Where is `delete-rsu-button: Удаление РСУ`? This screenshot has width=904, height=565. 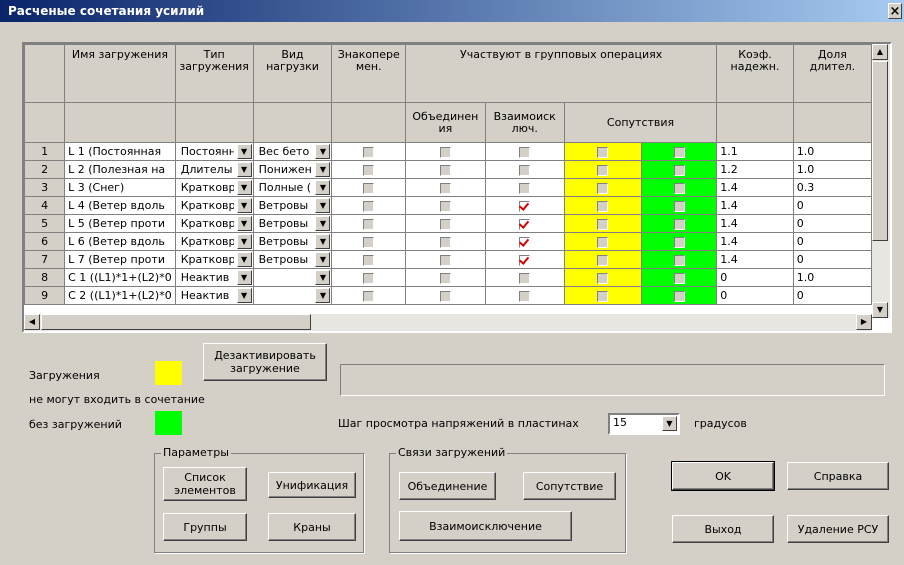 delete-rsu-button: Удаление РСУ is located at coordinates (838, 529).